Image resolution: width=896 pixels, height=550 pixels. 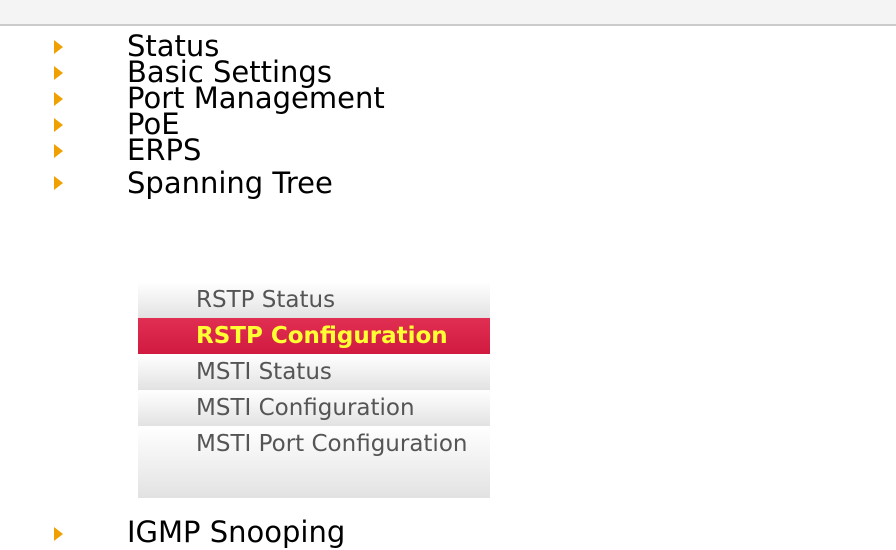 I want to click on submenu-item-msti-status: MSTI Status, so click(x=314, y=372).